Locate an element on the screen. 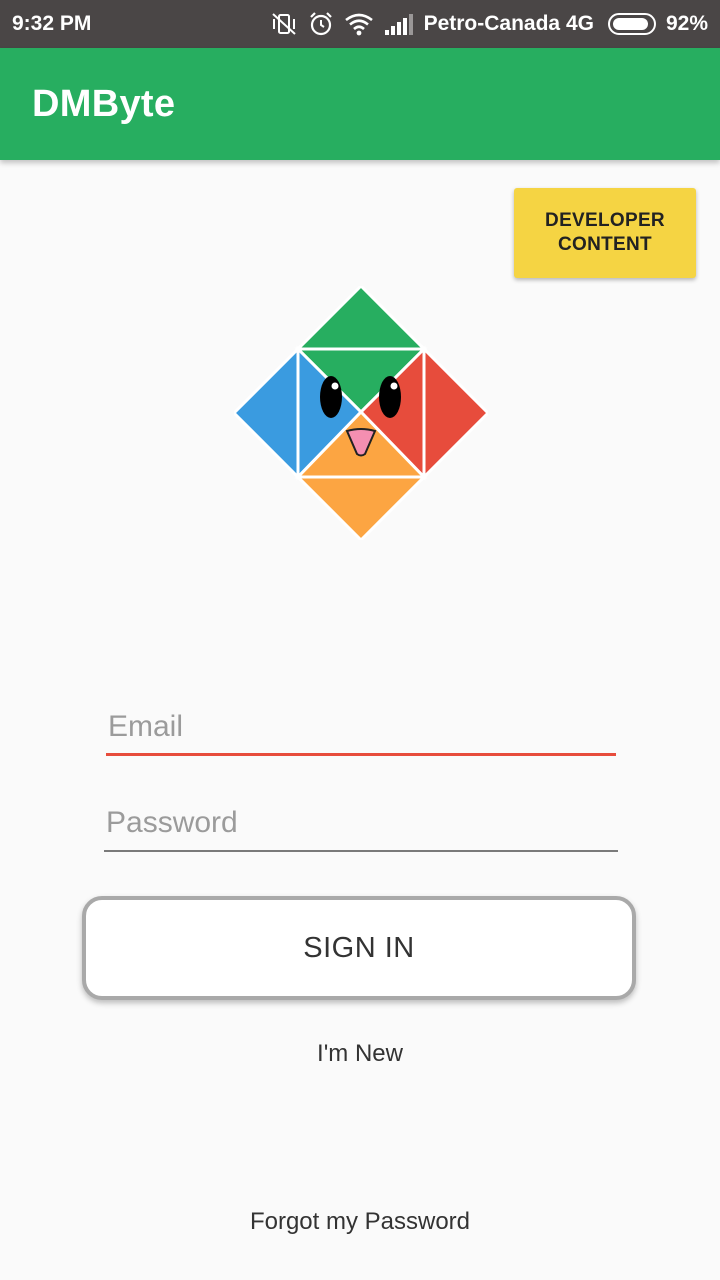  email-field is located at coordinates (361, 728).